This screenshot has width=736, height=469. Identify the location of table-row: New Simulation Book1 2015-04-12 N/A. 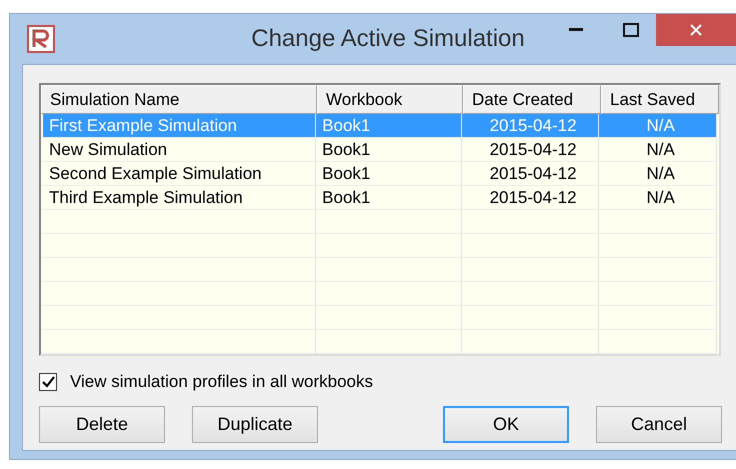
(380, 150).